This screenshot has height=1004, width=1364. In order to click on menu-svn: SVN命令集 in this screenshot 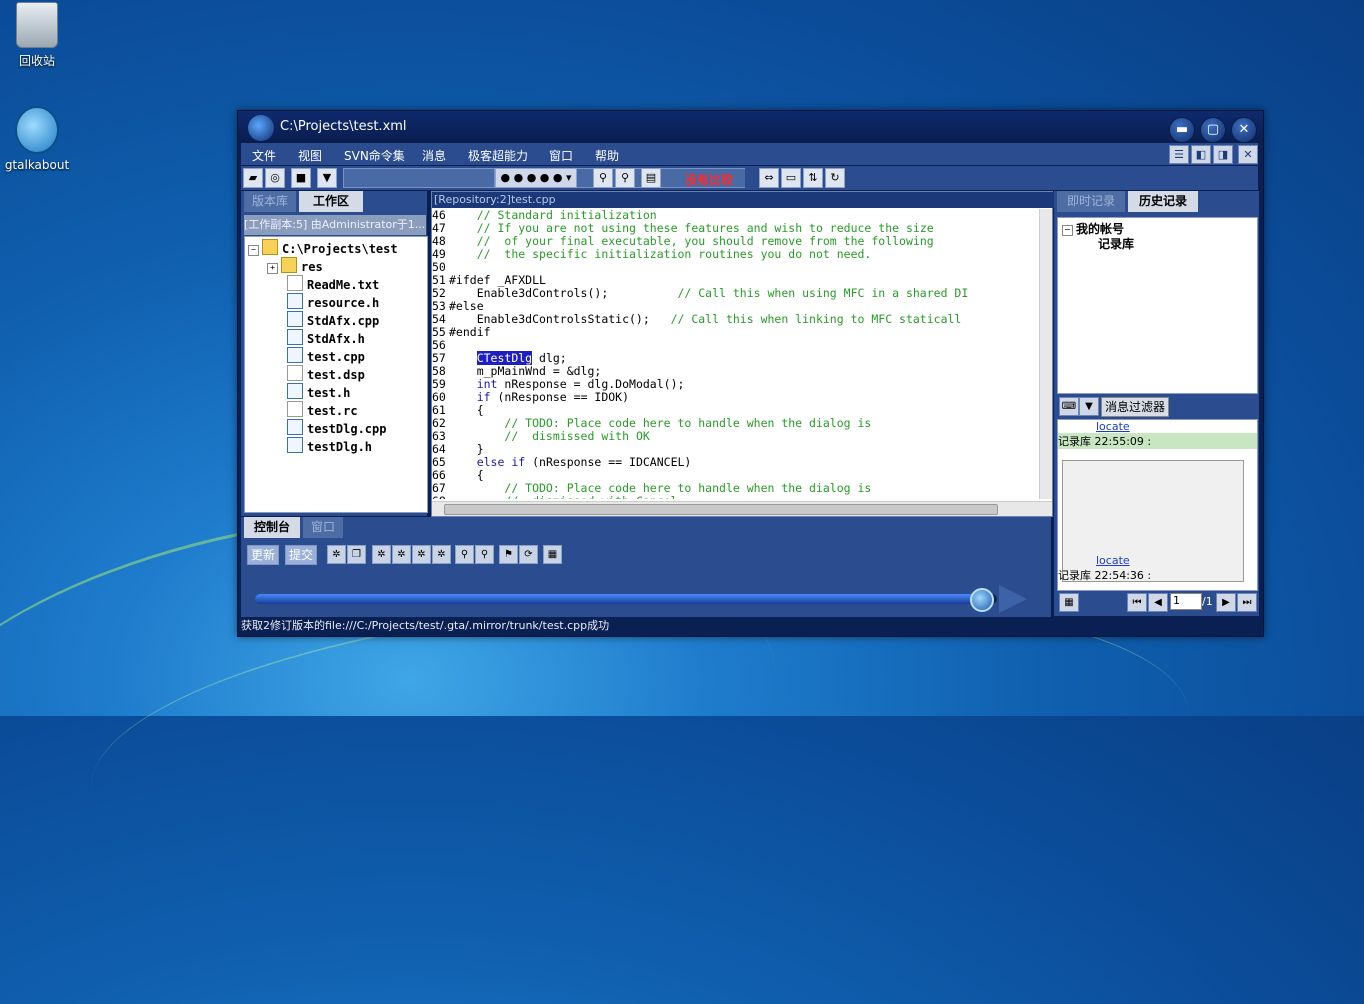, I will do `click(374, 155)`.